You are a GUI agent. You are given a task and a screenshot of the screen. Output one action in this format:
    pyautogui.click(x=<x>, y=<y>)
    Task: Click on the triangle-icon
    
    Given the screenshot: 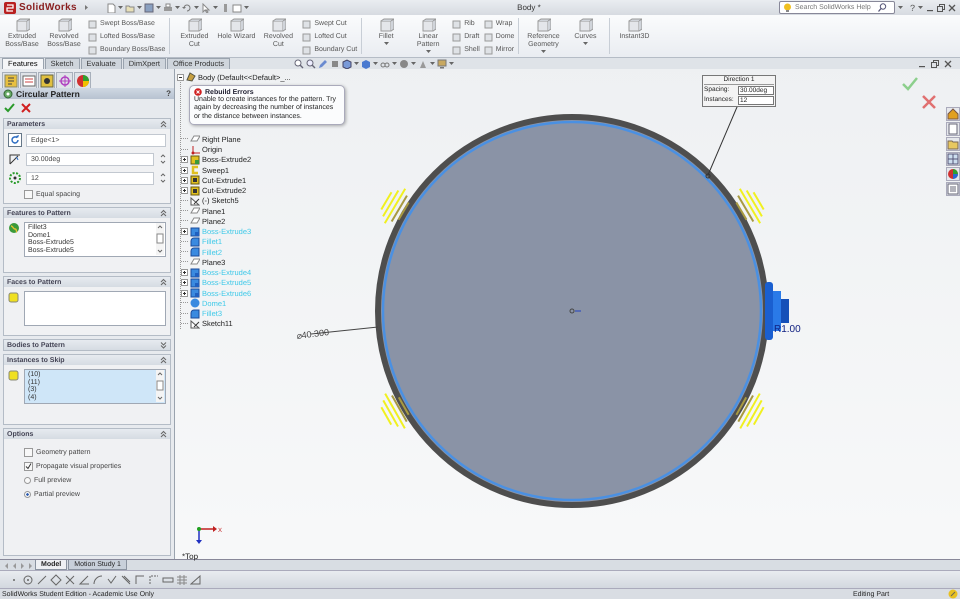 What is the action you would take?
    pyautogui.click(x=196, y=580)
    